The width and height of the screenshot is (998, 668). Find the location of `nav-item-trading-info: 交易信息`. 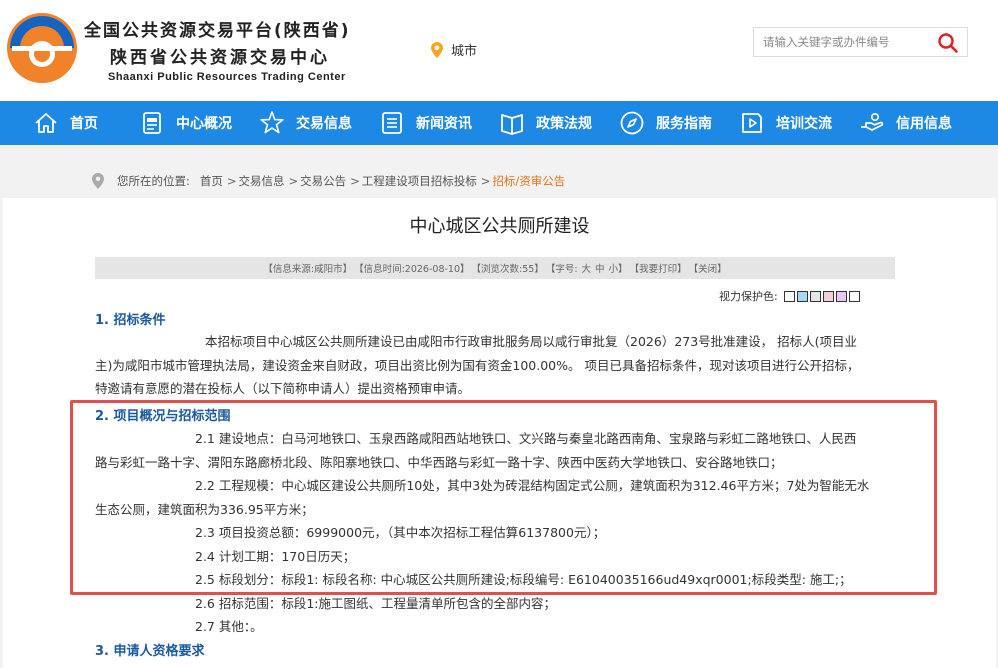

nav-item-trading-info: 交易信息 is located at coordinates (305, 123).